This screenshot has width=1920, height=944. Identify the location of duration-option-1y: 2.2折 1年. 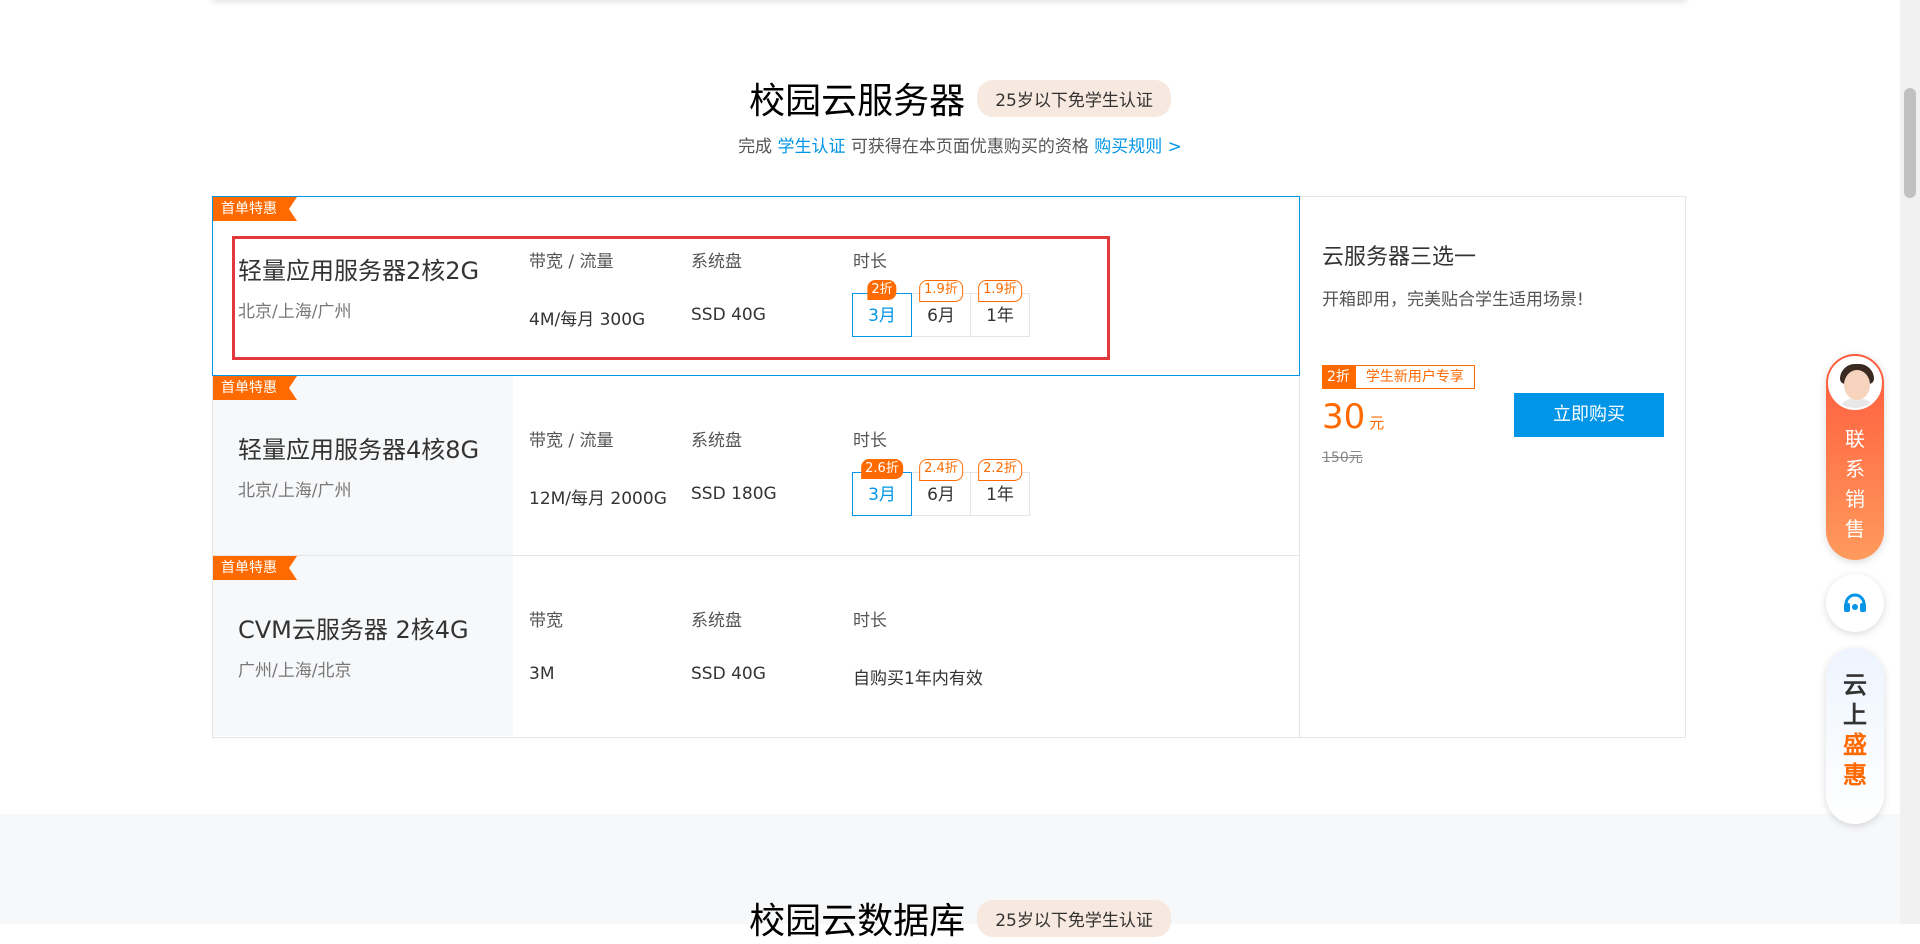
(1000, 487).